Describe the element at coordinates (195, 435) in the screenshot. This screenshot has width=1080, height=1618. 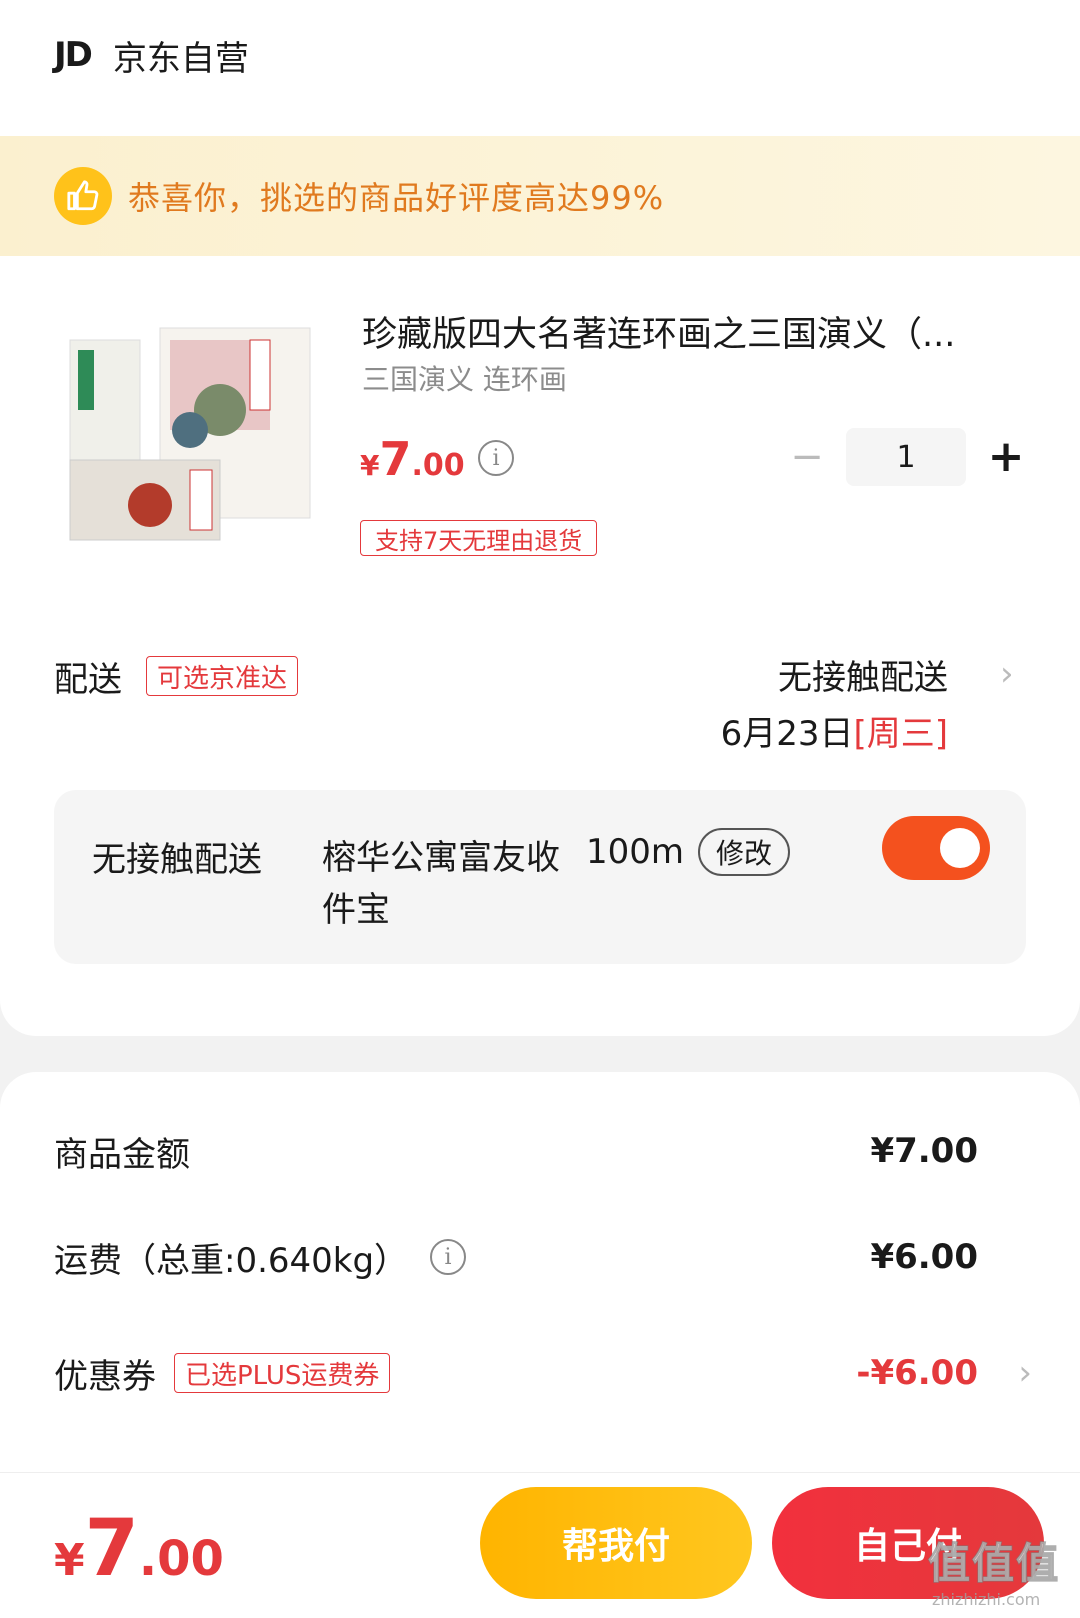
I see `product-image` at that location.